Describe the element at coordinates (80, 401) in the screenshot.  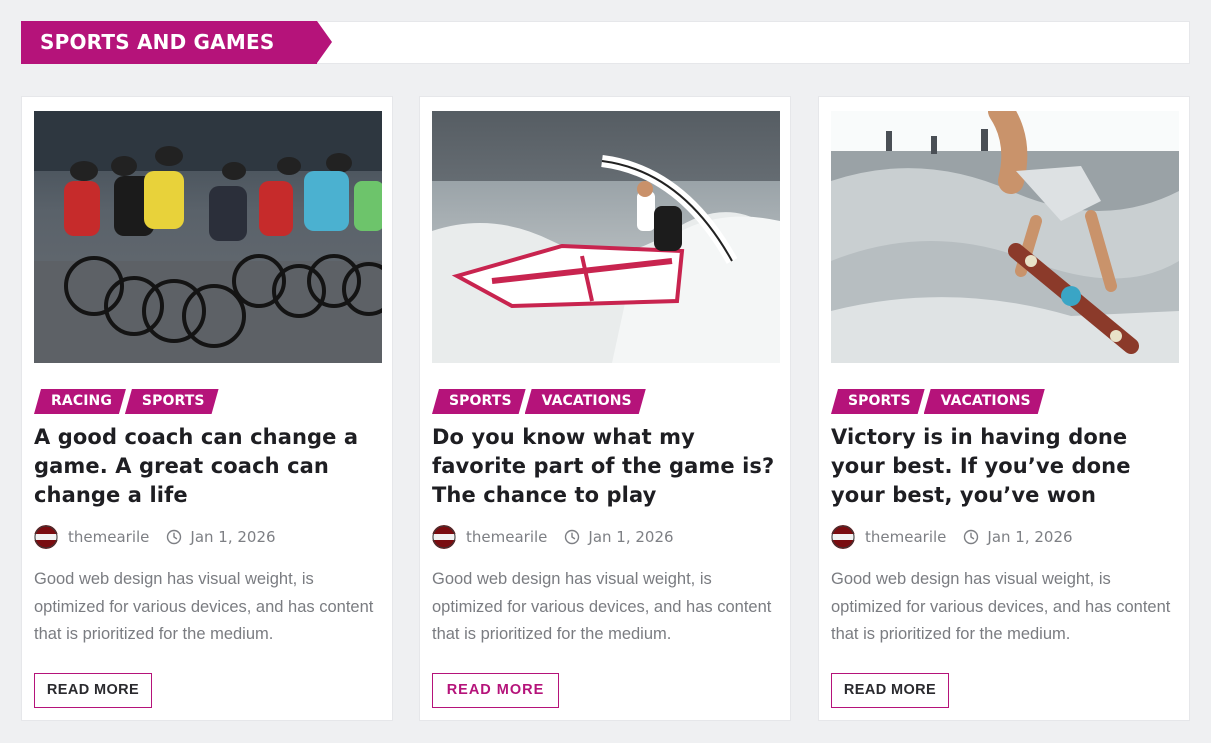
I see `tag-racing: RACING` at that location.